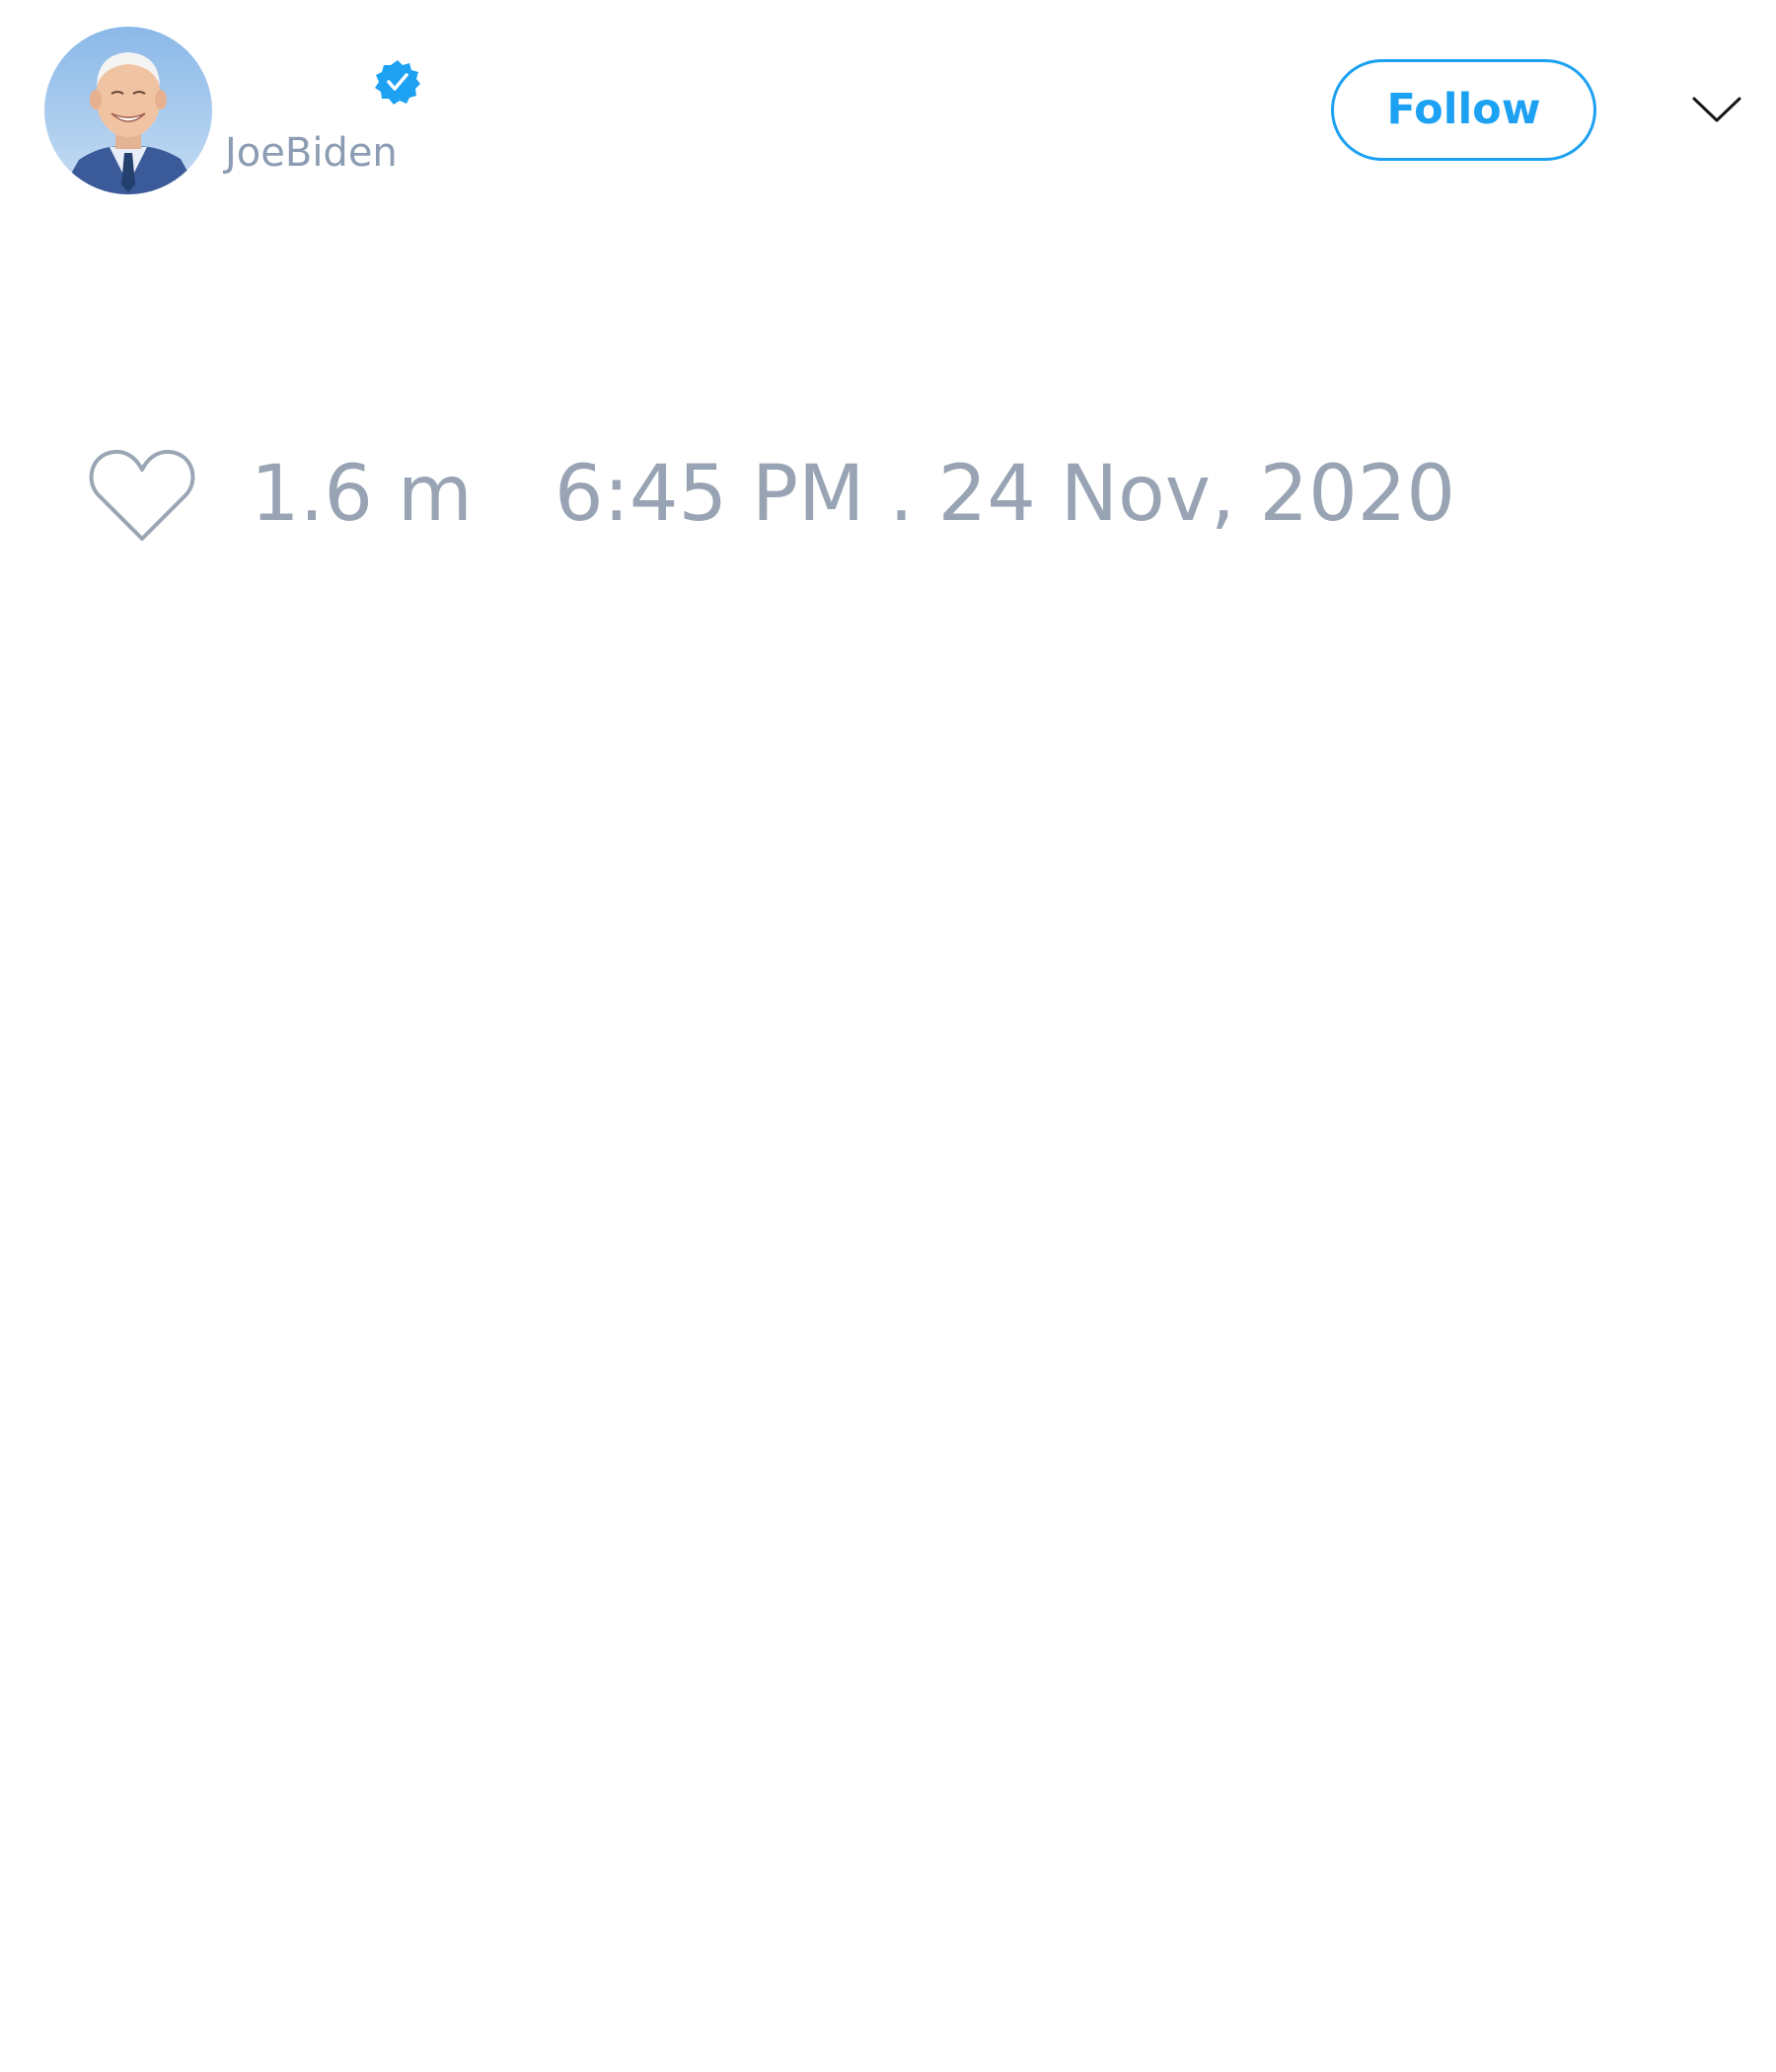 The height and width of the screenshot is (2072, 1776). I want to click on user-handle: JoeBiden, so click(312, 153).